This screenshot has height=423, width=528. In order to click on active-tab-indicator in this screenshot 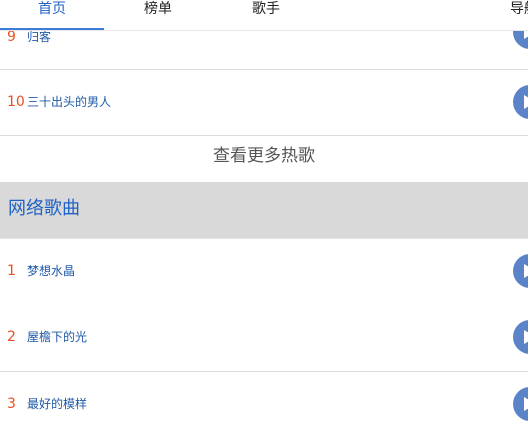, I will do `click(52, 29)`.